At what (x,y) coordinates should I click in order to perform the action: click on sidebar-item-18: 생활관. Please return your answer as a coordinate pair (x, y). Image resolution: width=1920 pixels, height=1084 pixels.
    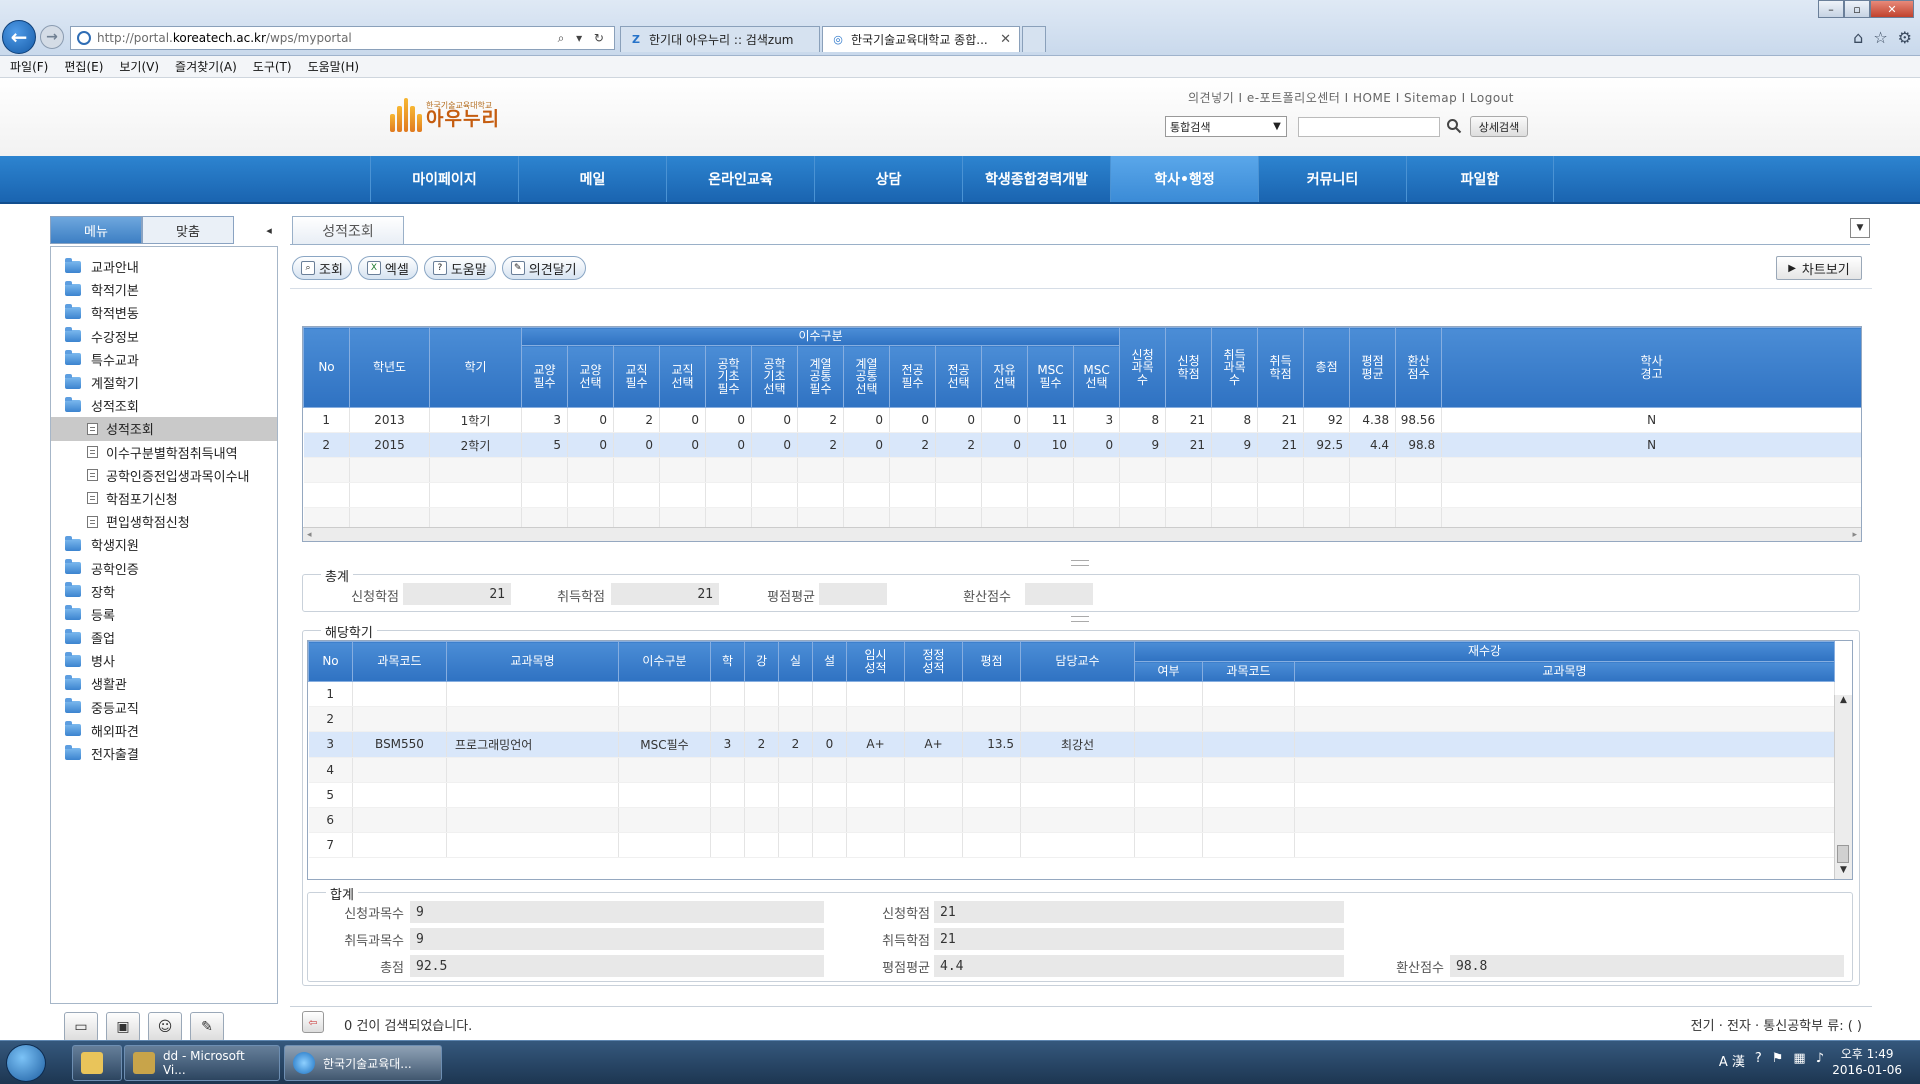
    Looking at the image, I should click on (164, 683).